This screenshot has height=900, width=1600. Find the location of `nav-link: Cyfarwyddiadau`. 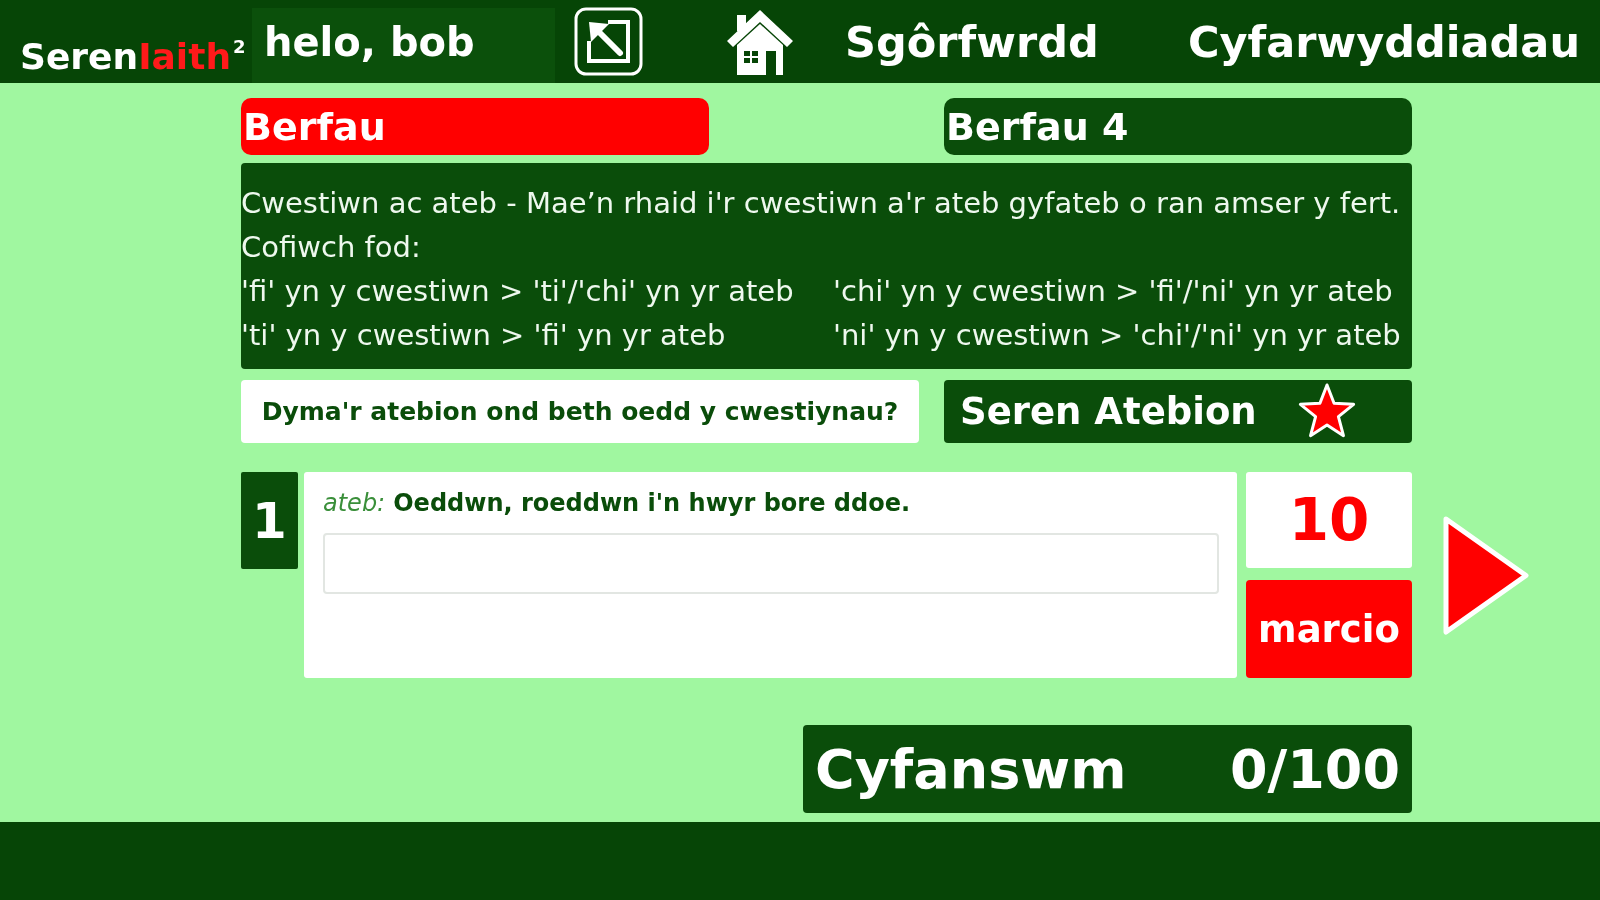

nav-link: Cyfarwyddiadau is located at coordinates (1384, 41).